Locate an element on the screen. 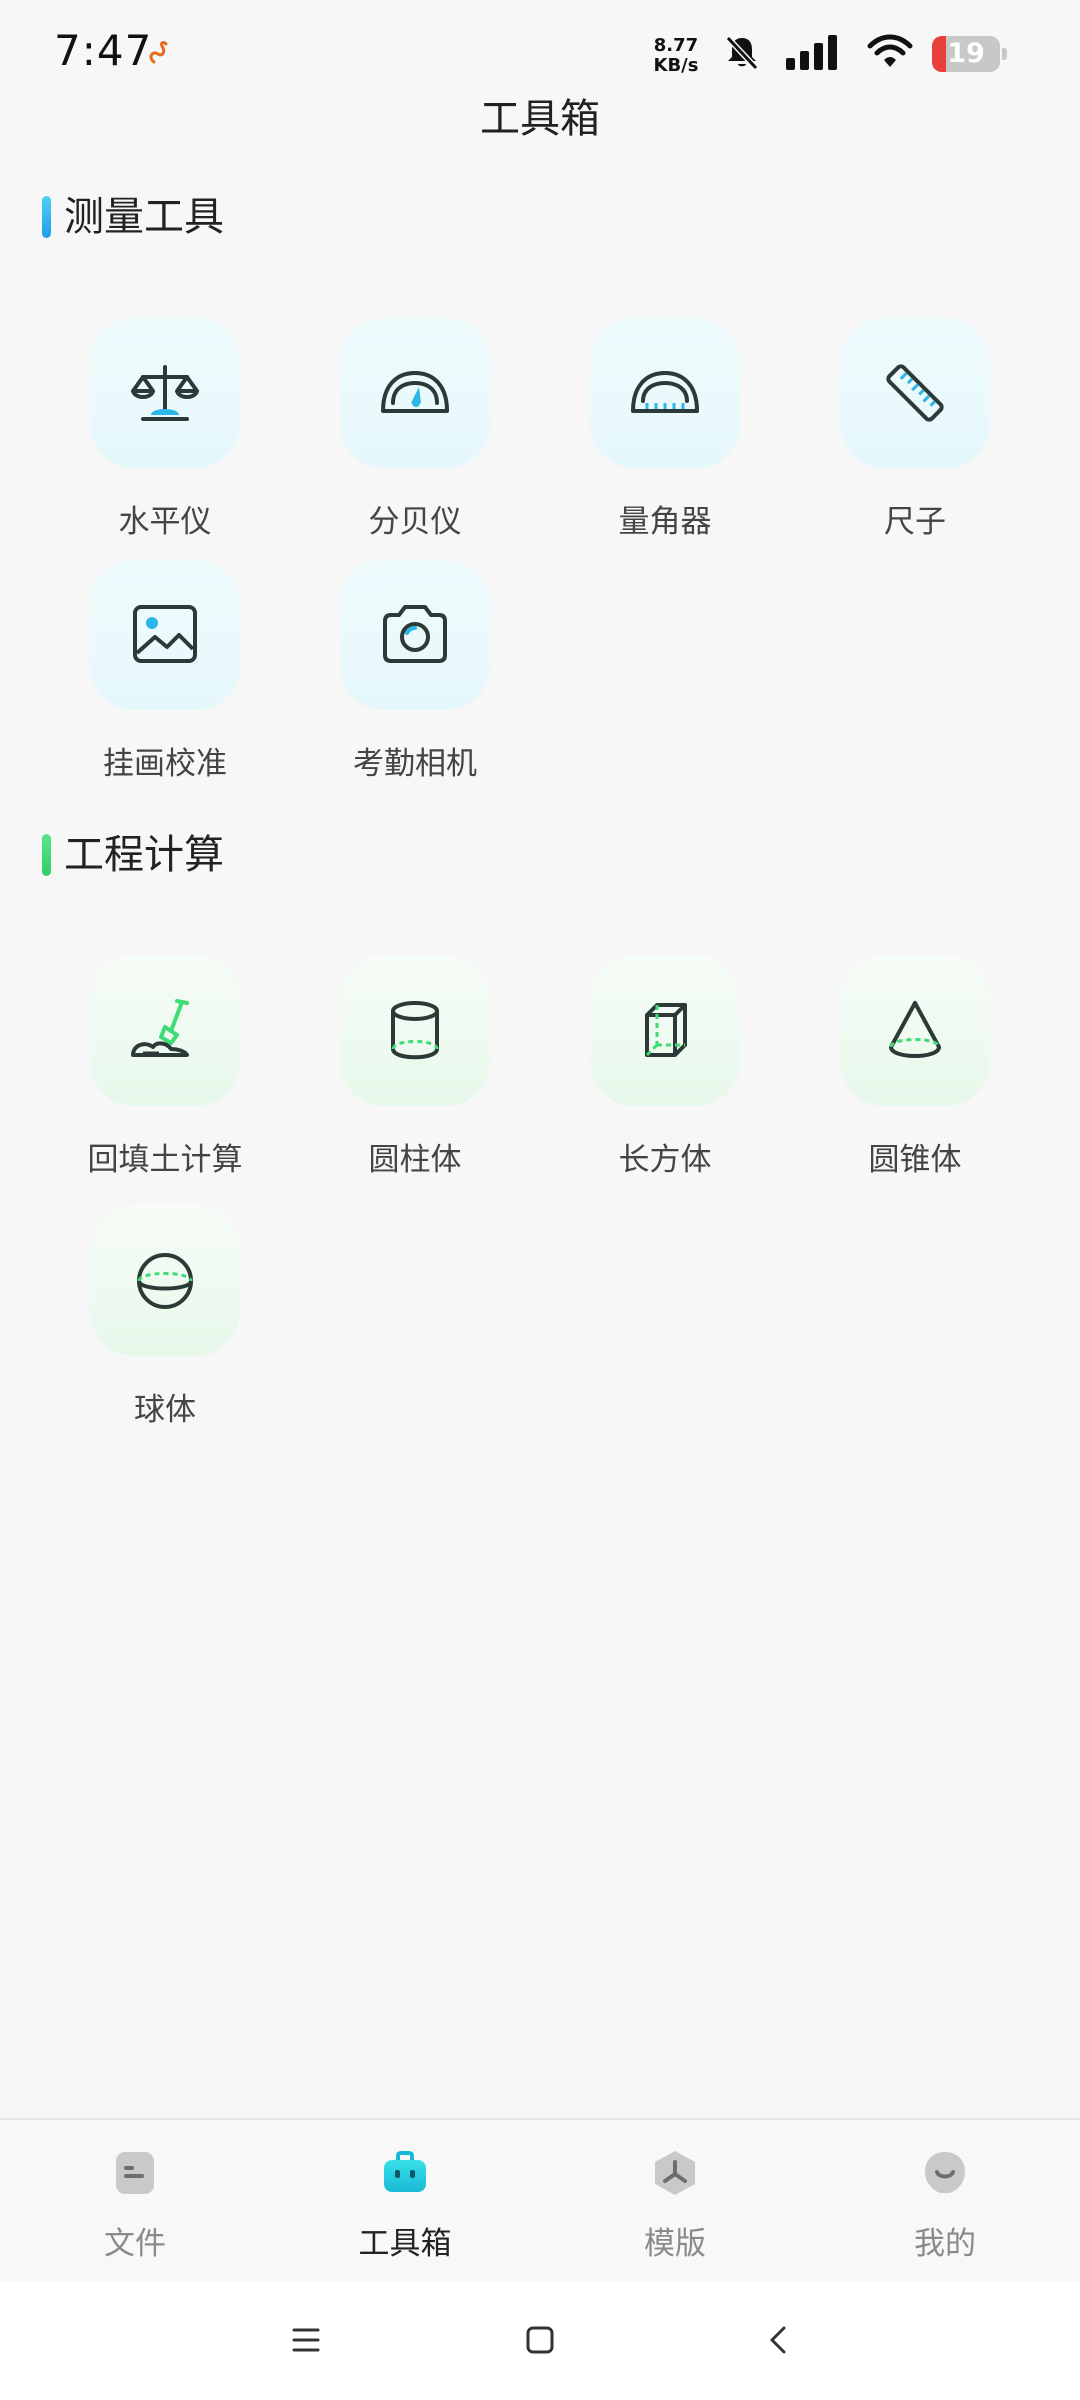 This screenshot has width=1080, height=2400. protractor-icon is located at coordinates (665, 392).